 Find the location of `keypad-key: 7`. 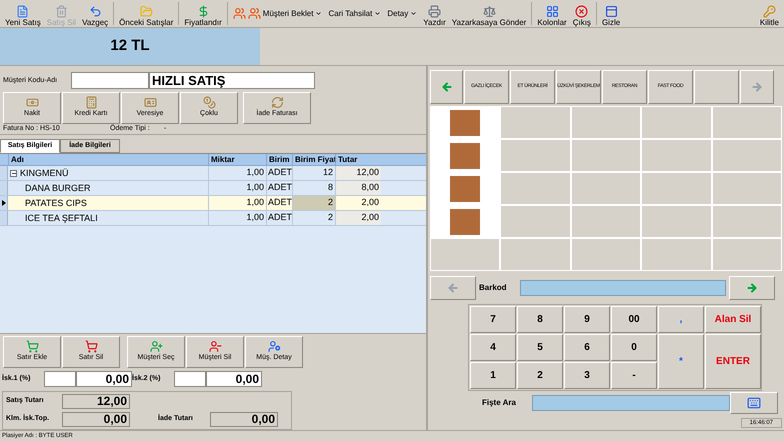

keypad-key: 7 is located at coordinates (493, 319).